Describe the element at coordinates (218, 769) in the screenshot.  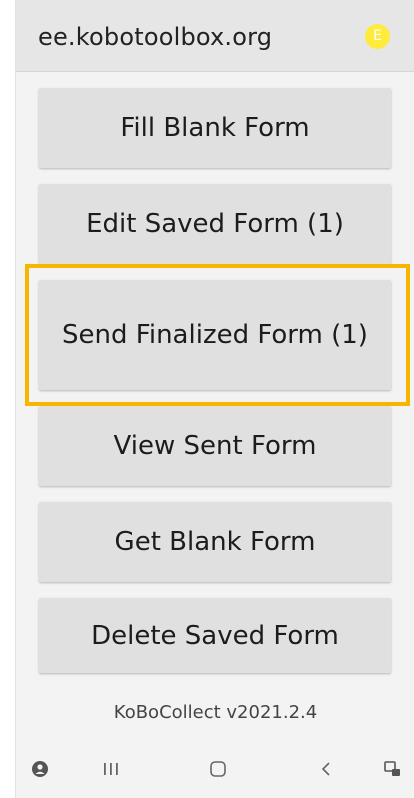
I see `home-icon` at that location.